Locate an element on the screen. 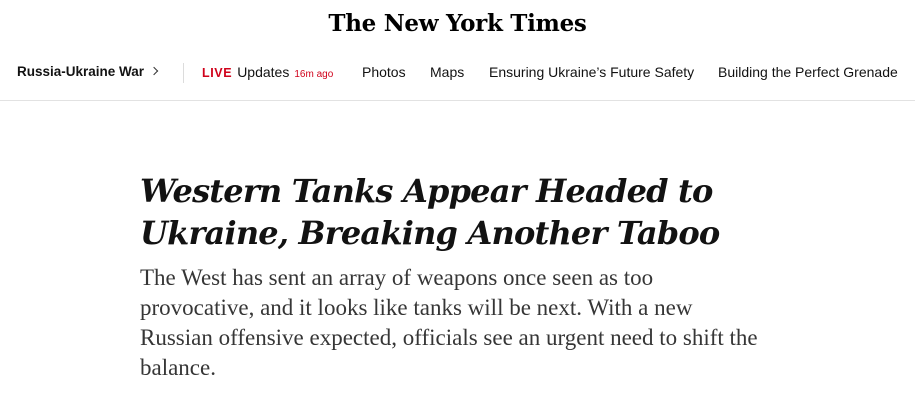 This screenshot has width=915, height=409. nav-link-photos: Photos is located at coordinates (384, 72).